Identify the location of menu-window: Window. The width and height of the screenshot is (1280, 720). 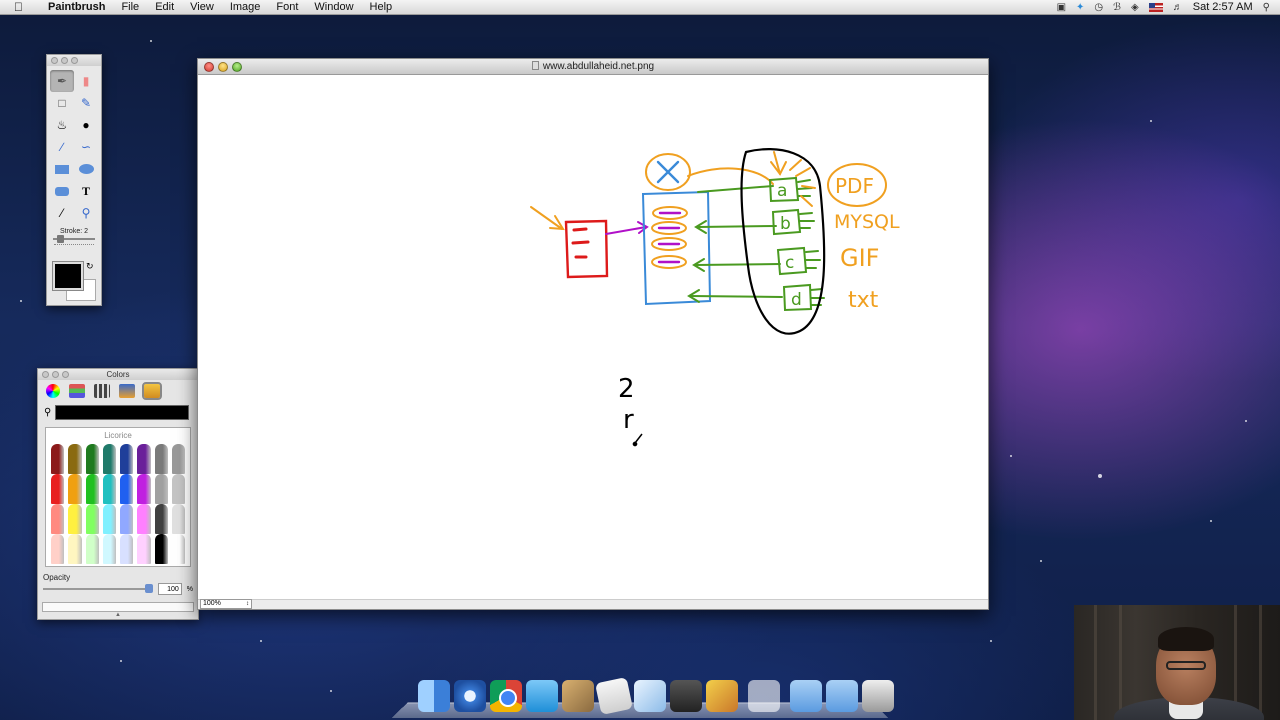
(333, 7).